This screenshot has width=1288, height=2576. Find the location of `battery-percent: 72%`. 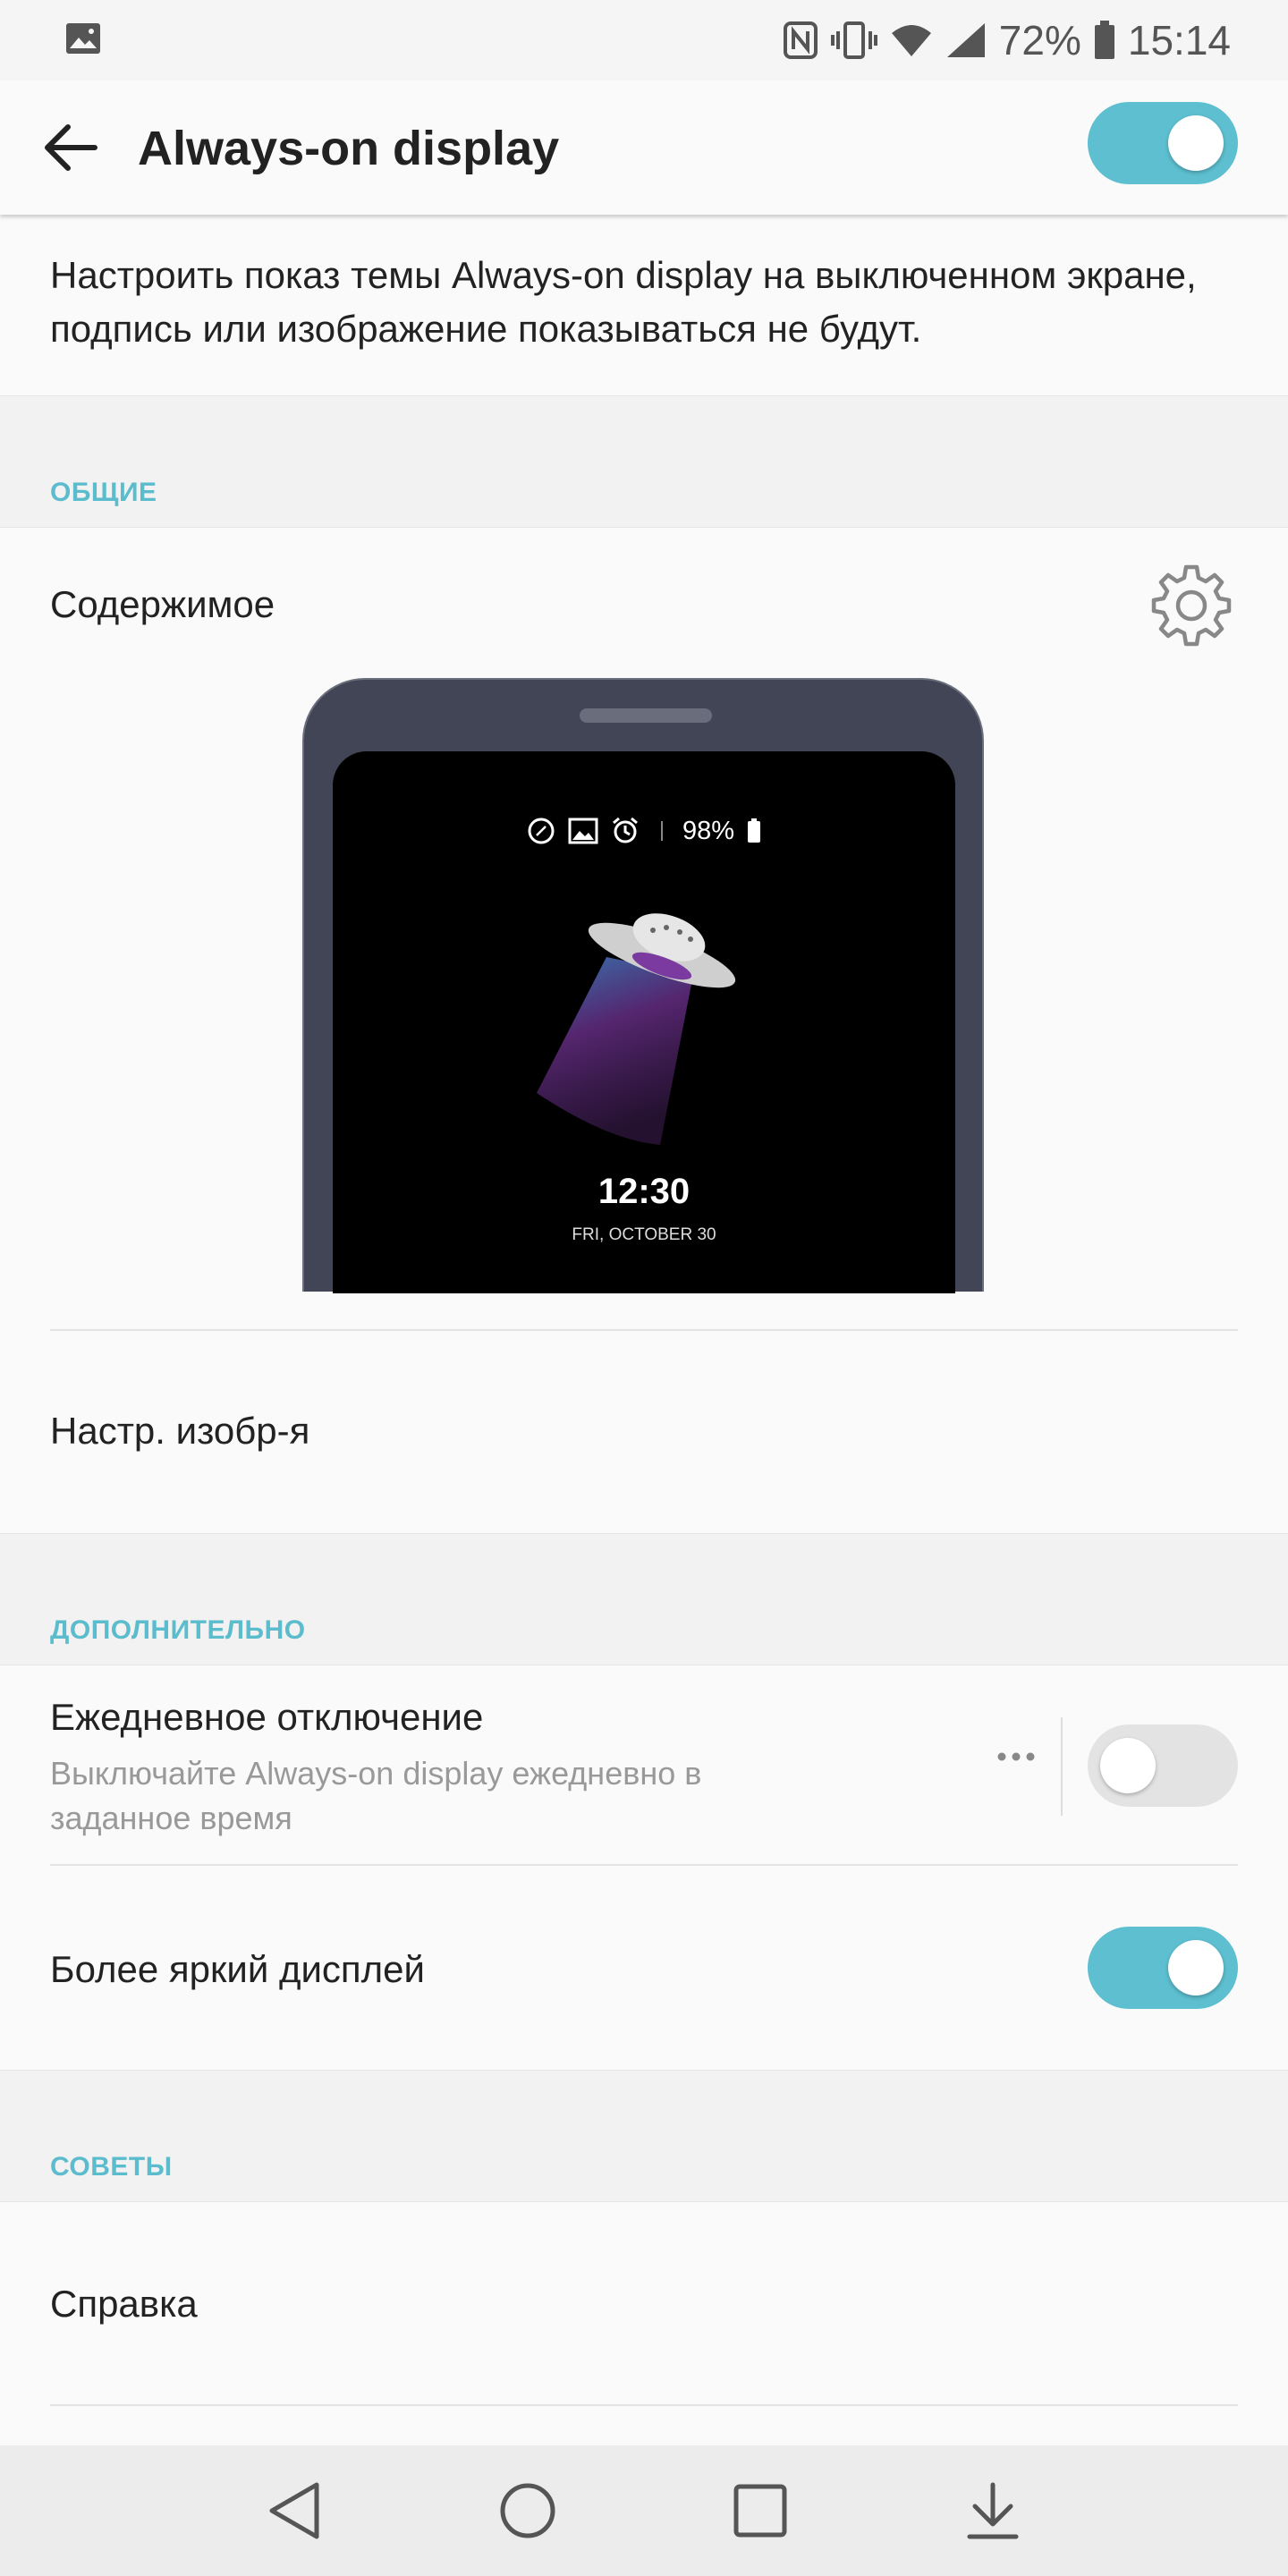

battery-percent: 72% is located at coordinates (1039, 40).